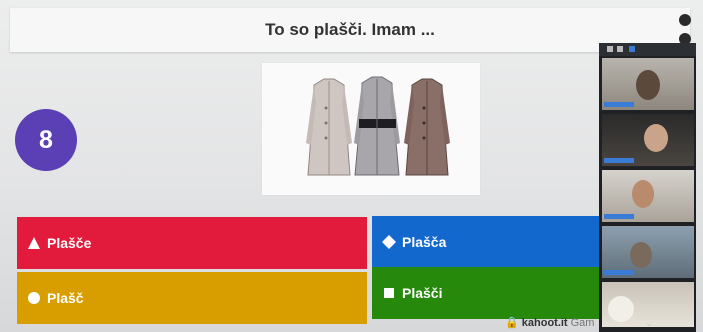  Describe the element at coordinates (192, 298) in the screenshot. I see `answer-yellow: Plašč` at that location.